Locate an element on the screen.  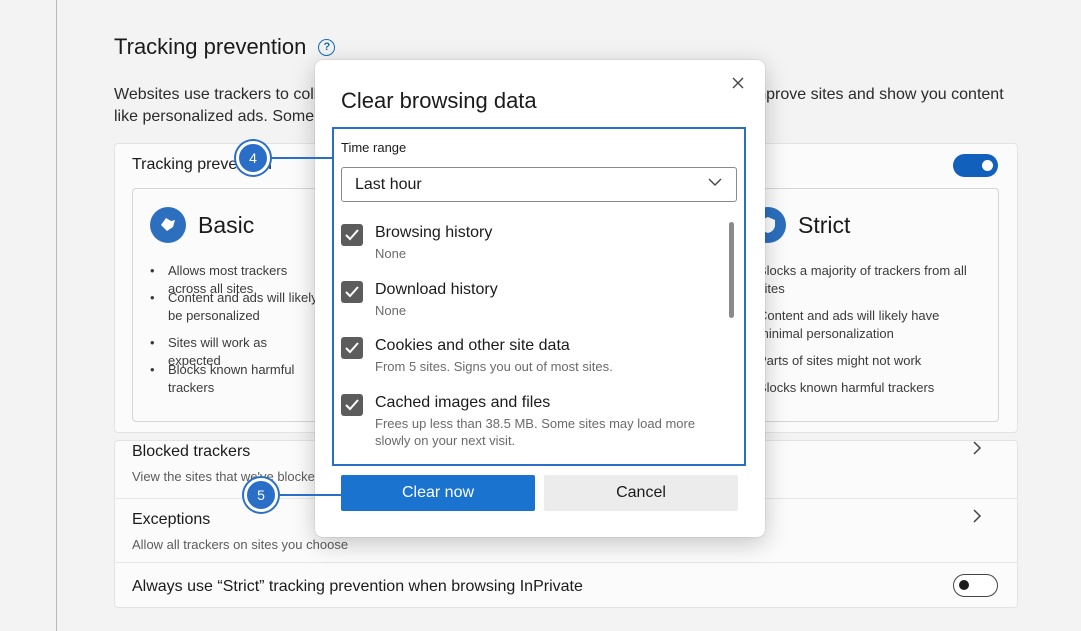
inprivate-strict-toggle is located at coordinates (975, 585).